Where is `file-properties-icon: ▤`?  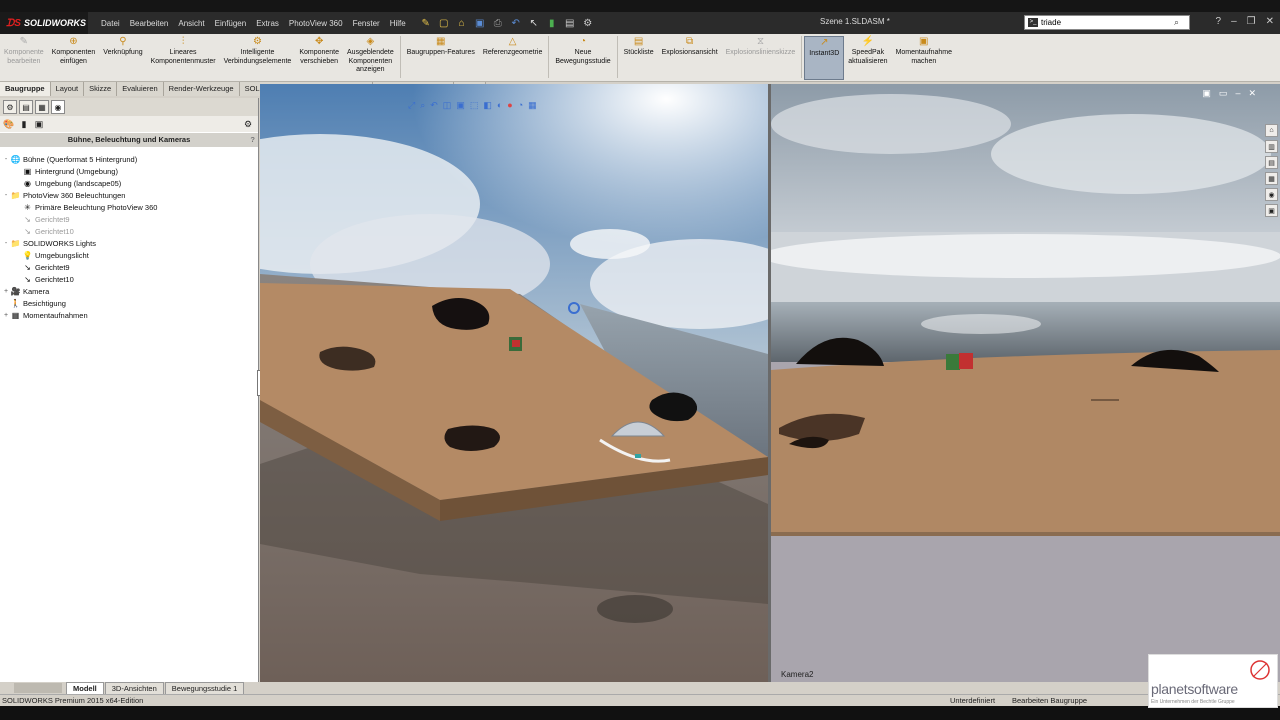
file-properties-icon: ▤ is located at coordinates (570, 23).